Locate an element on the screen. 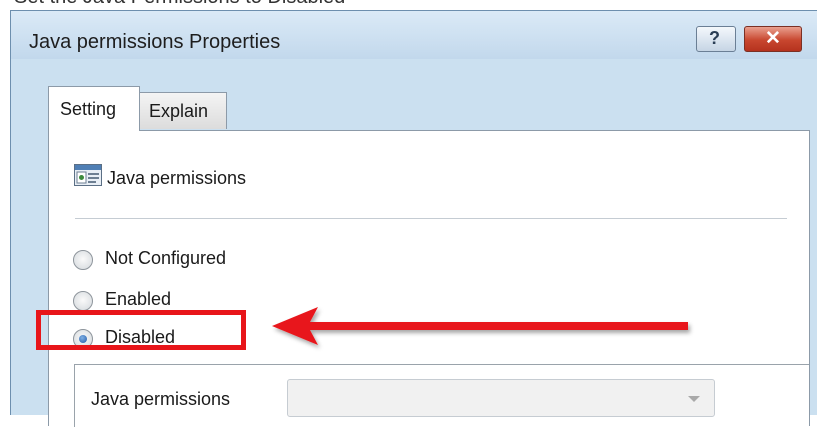 Image resolution: width=817 pixels, height=427 pixels. options-group: Java permissions is located at coordinates (441, 395).